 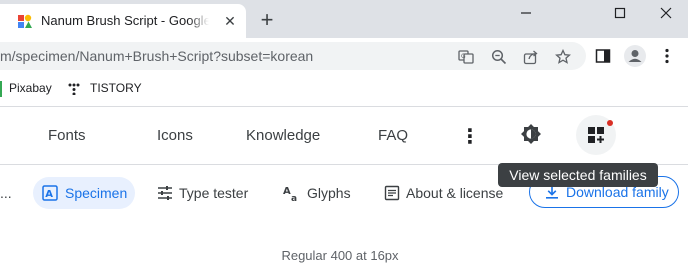 I want to click on selected-families-tooltip: View selected families, so click(x=578, y=175).